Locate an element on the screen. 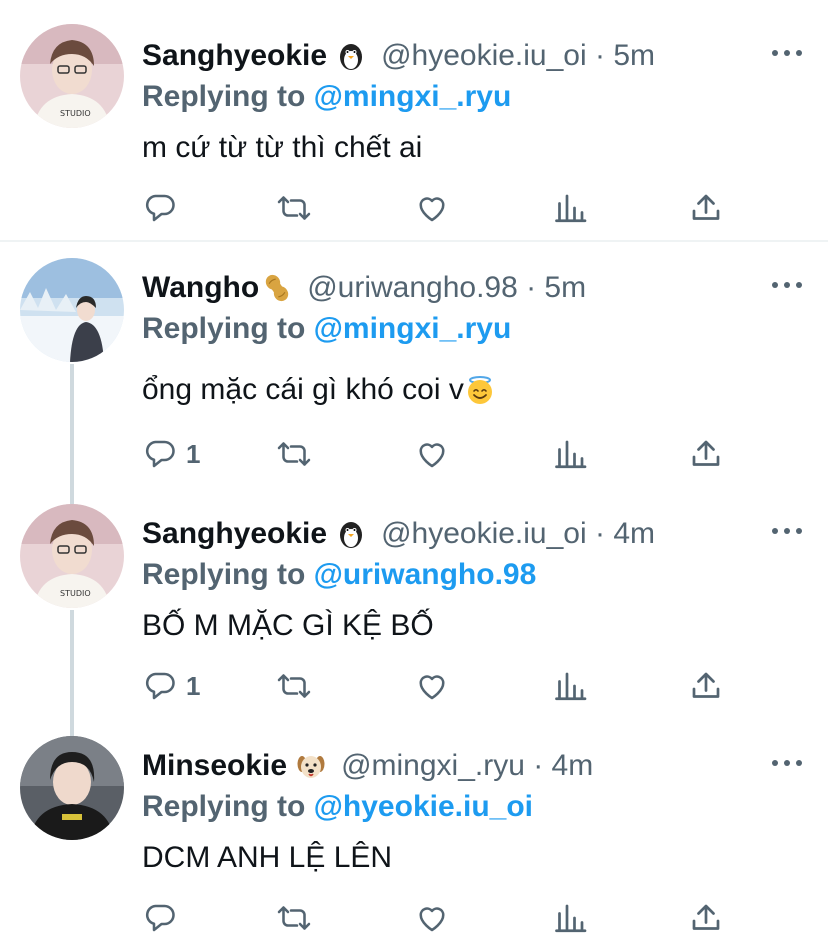  tweet-text-content: m cứ từ từ thì chết ai is located at coordinates (282, 147).